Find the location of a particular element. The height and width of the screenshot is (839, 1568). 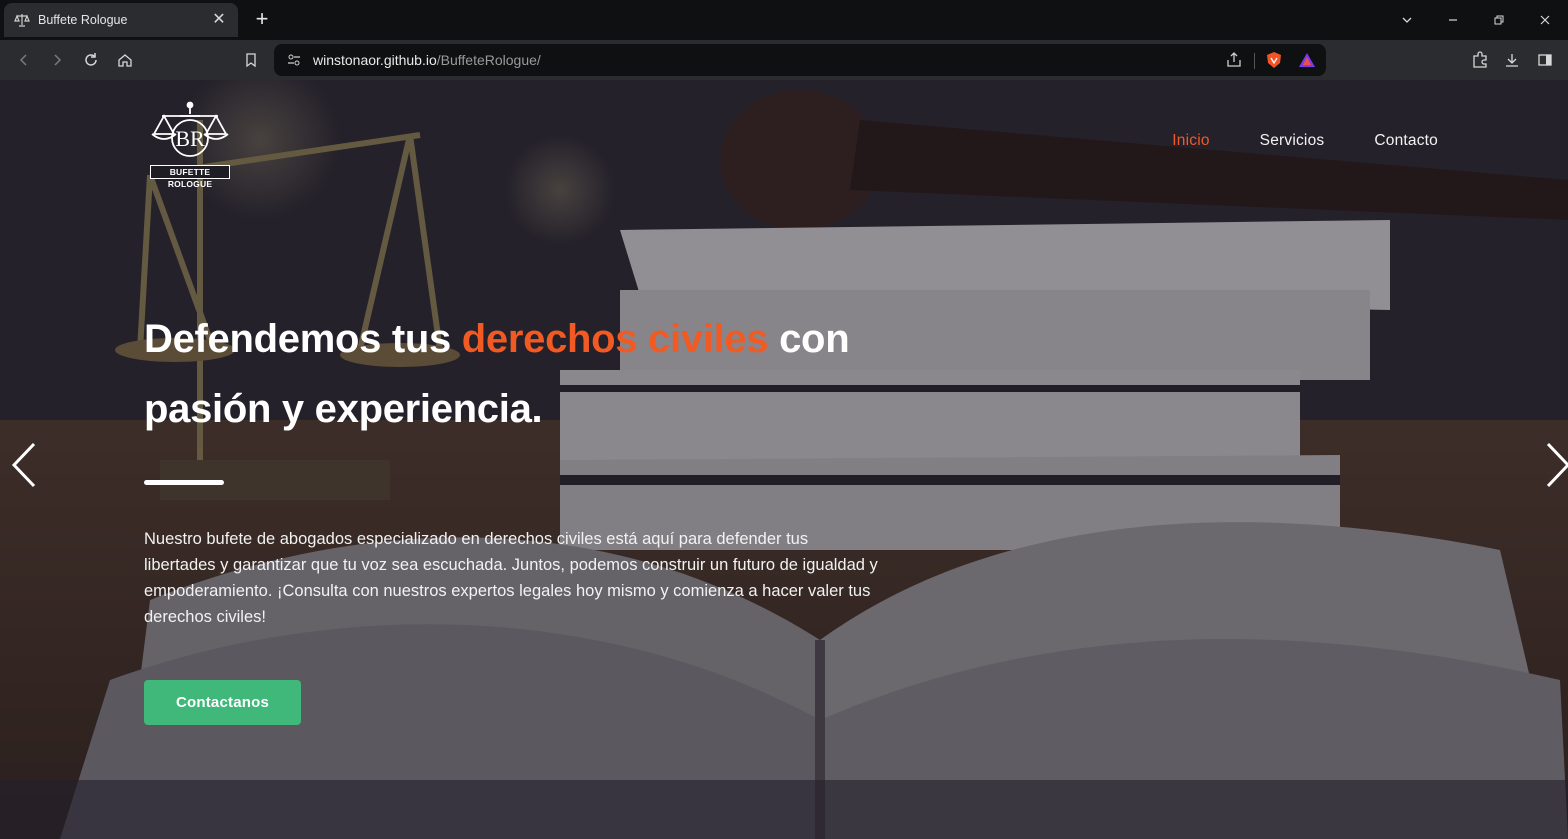

nav-link-contacto: Contacto is located at coordinates (1406, 141).